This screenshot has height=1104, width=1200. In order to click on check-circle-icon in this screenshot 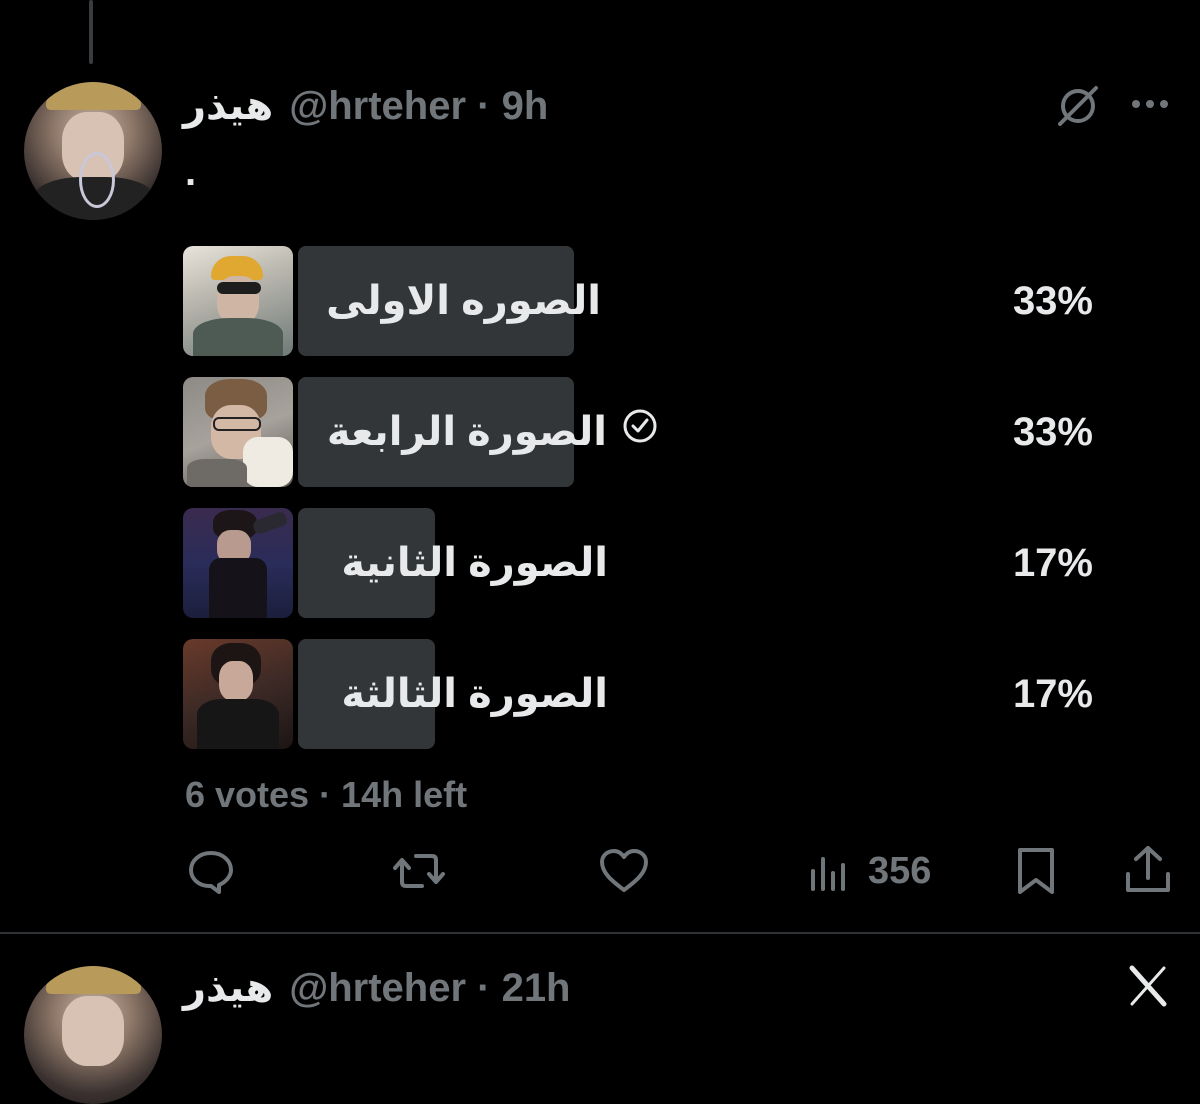, I will do `click(640, 432)`.